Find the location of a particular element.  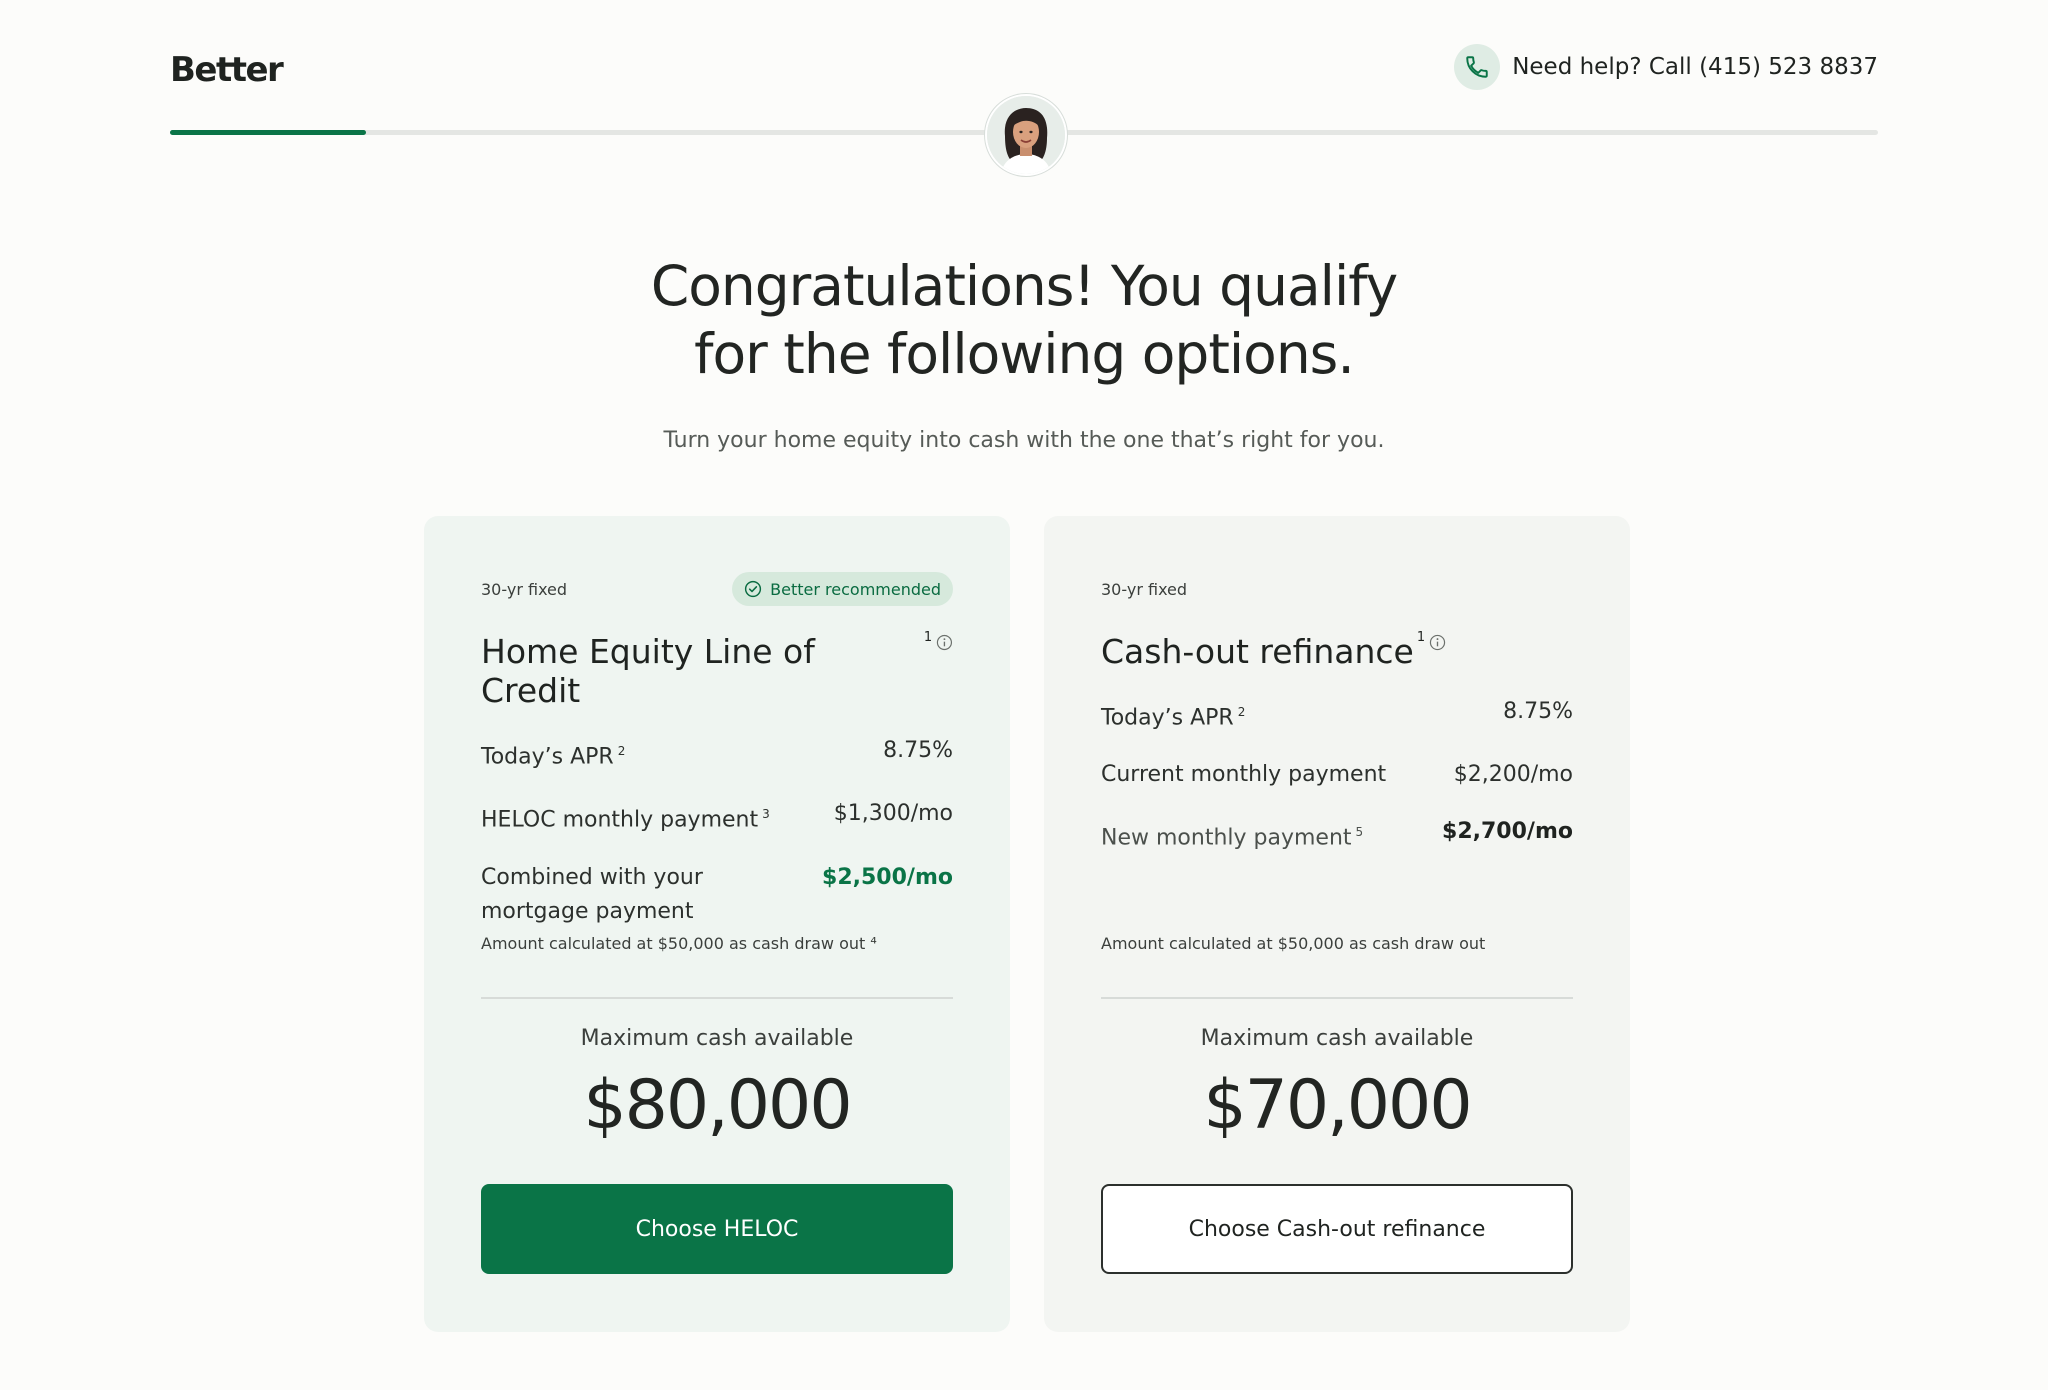

heloc-payment-row: HELOC monthly payment 3 $1,300/mo is located at coordinates (717, 817).